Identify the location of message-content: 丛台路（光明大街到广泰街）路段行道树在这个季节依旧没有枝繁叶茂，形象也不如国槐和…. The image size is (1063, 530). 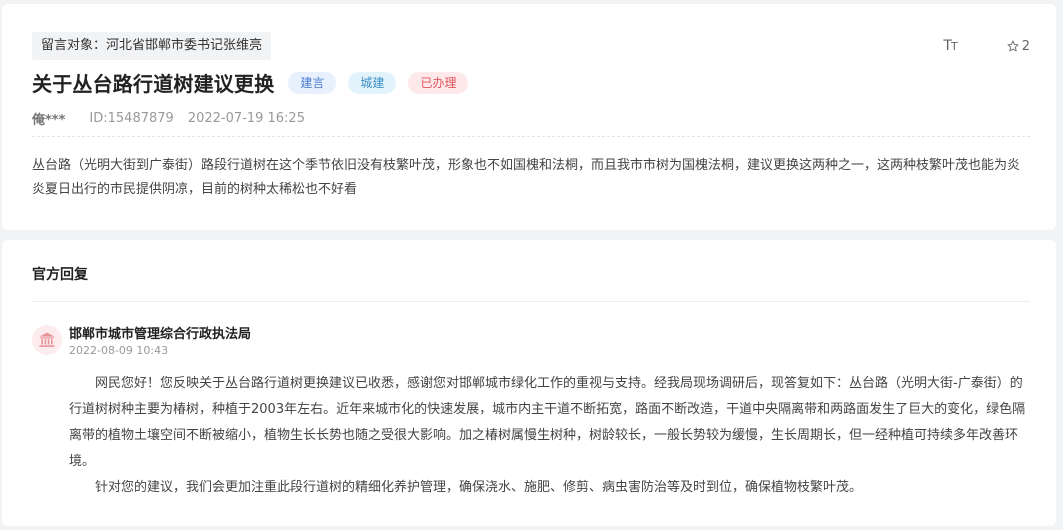
(526, 177).